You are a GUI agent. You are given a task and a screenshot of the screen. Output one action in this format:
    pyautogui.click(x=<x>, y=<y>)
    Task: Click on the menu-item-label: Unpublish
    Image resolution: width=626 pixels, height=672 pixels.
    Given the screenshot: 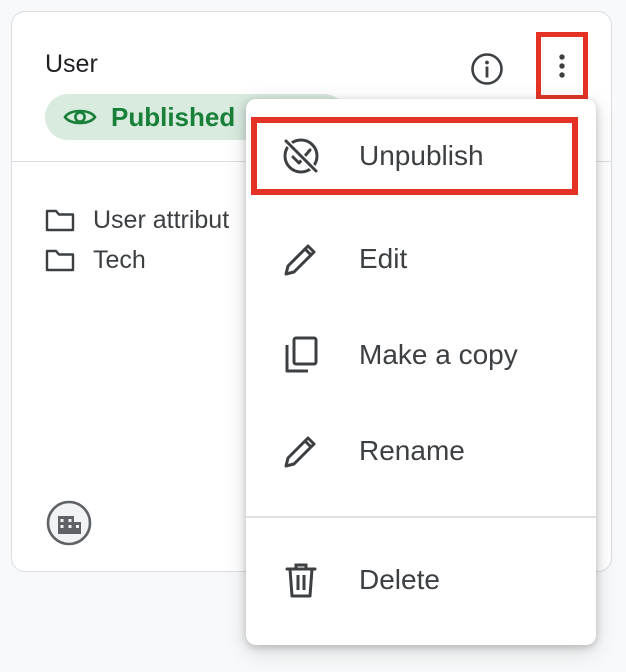 What is the action you would take?
    pyautogui.click(x=421, y=155)
    